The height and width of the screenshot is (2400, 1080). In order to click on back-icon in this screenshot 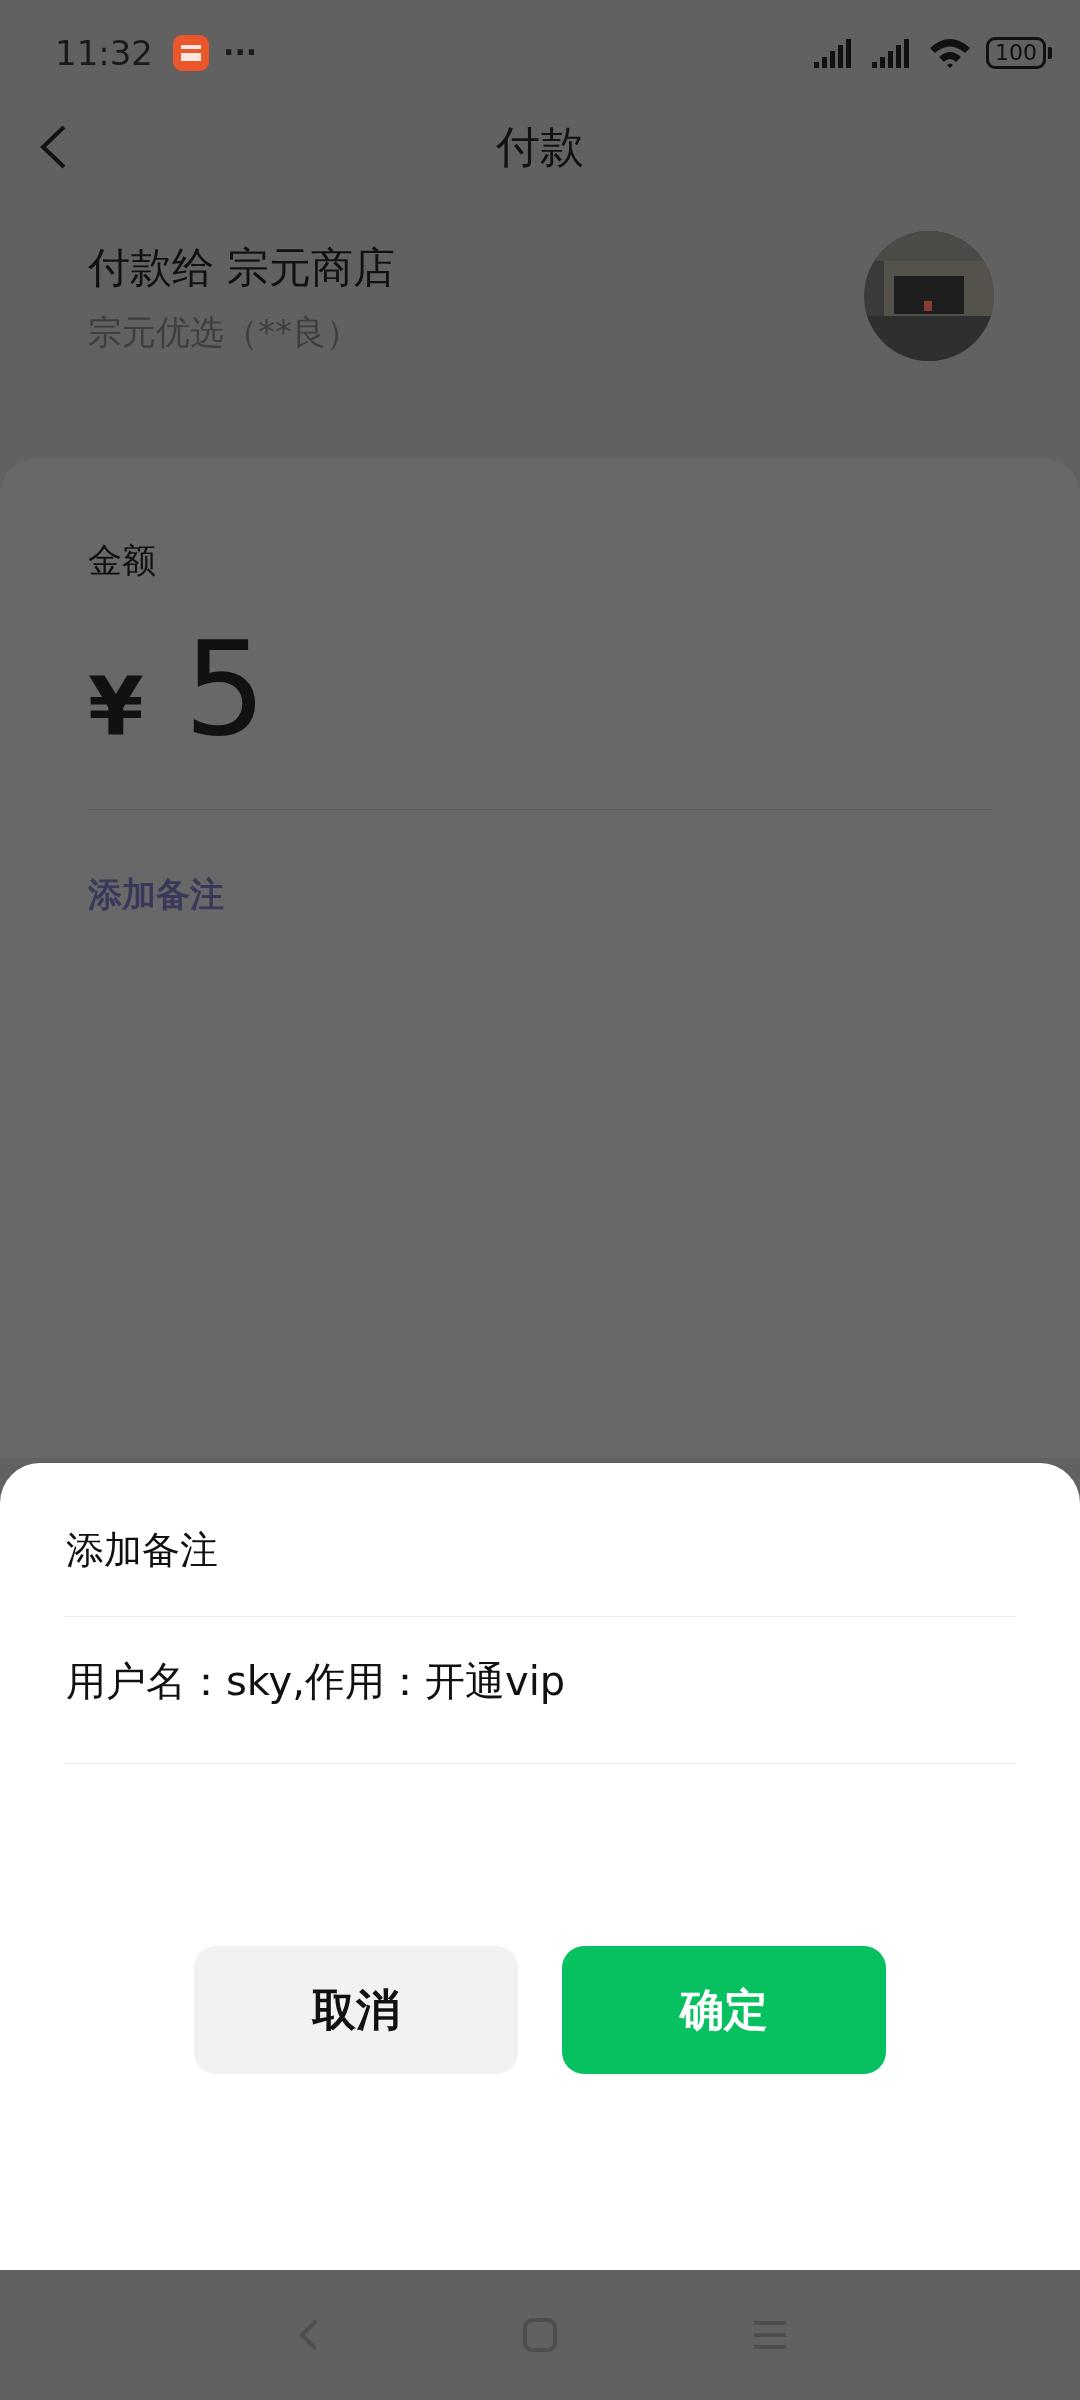, I will do `click(53, 147)`.